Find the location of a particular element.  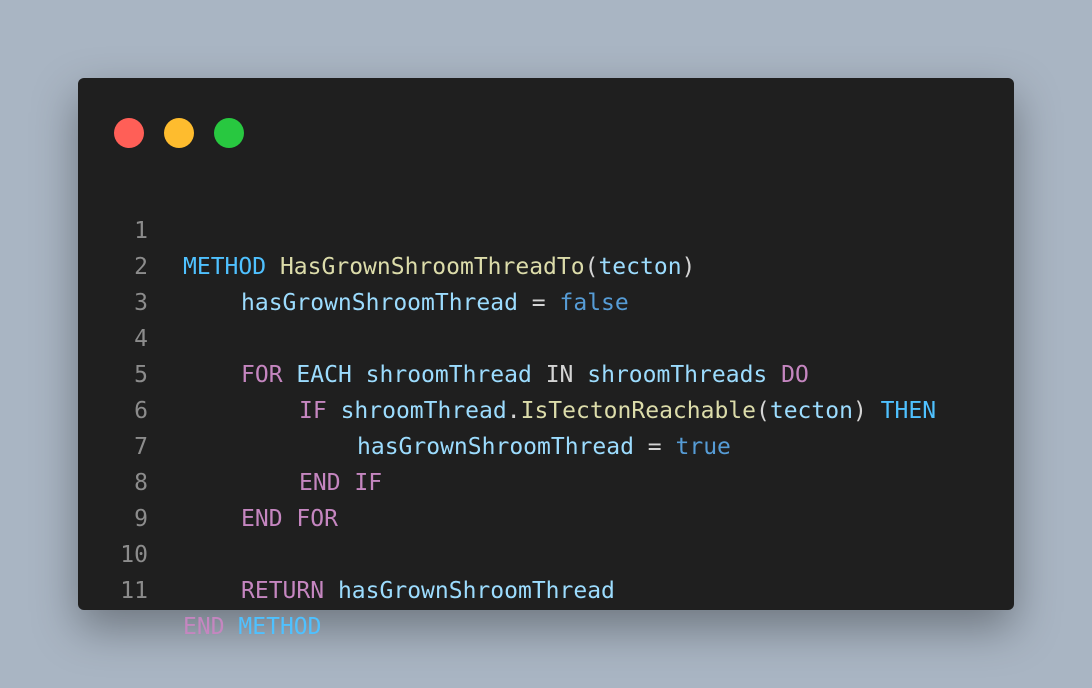

maximize-icon is located at coordinates (229, 133).